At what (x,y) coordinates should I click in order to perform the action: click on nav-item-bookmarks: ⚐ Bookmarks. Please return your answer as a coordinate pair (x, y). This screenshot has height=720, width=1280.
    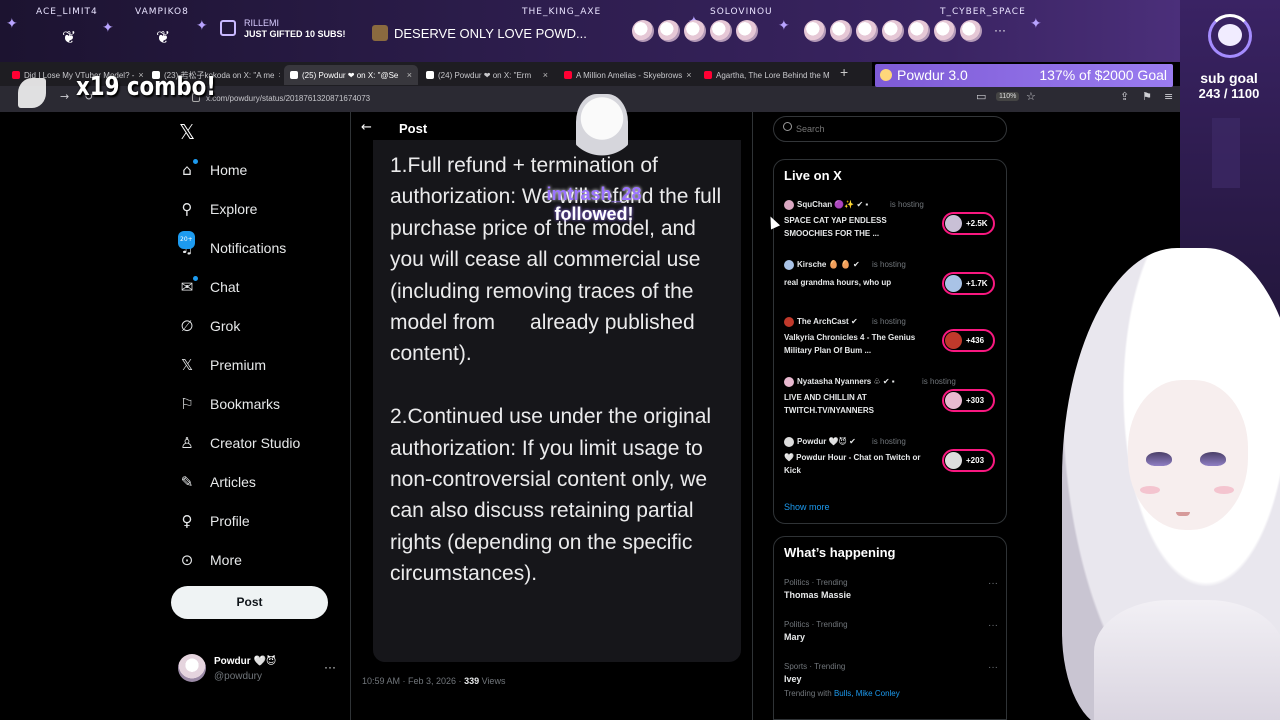
    Looking at the image, I should click on (229, 404).